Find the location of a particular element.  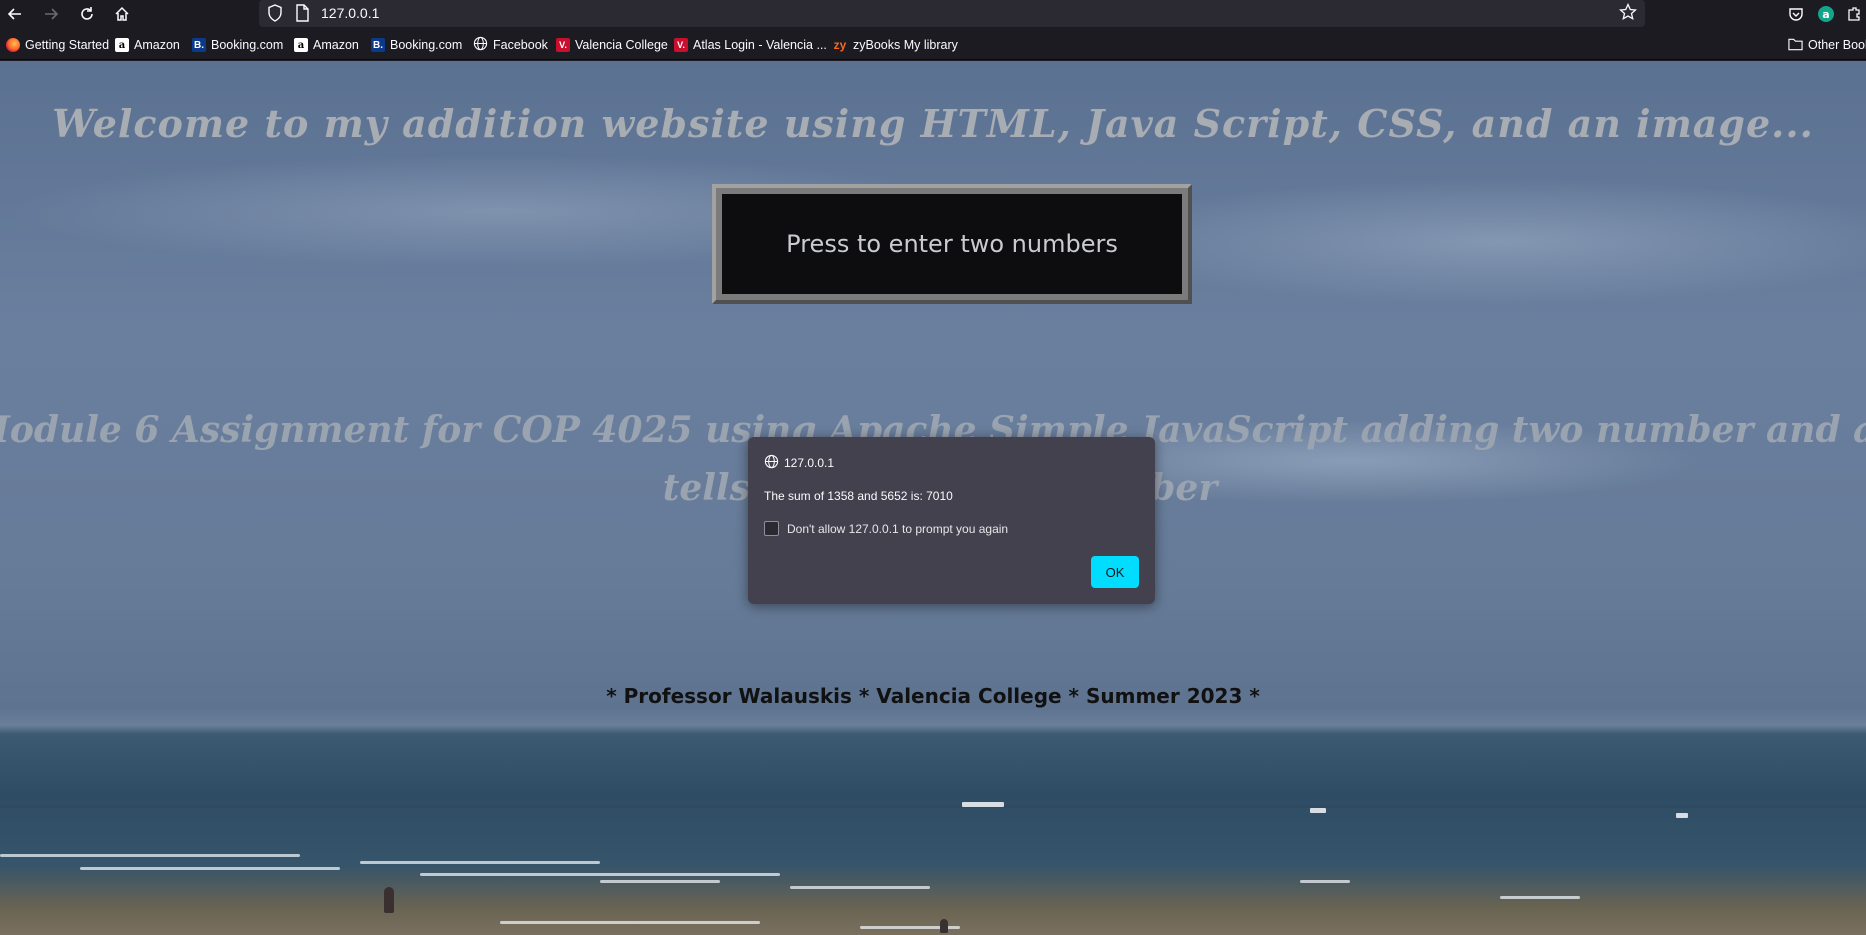

firefox-icon is located at coordinates (13, 45).